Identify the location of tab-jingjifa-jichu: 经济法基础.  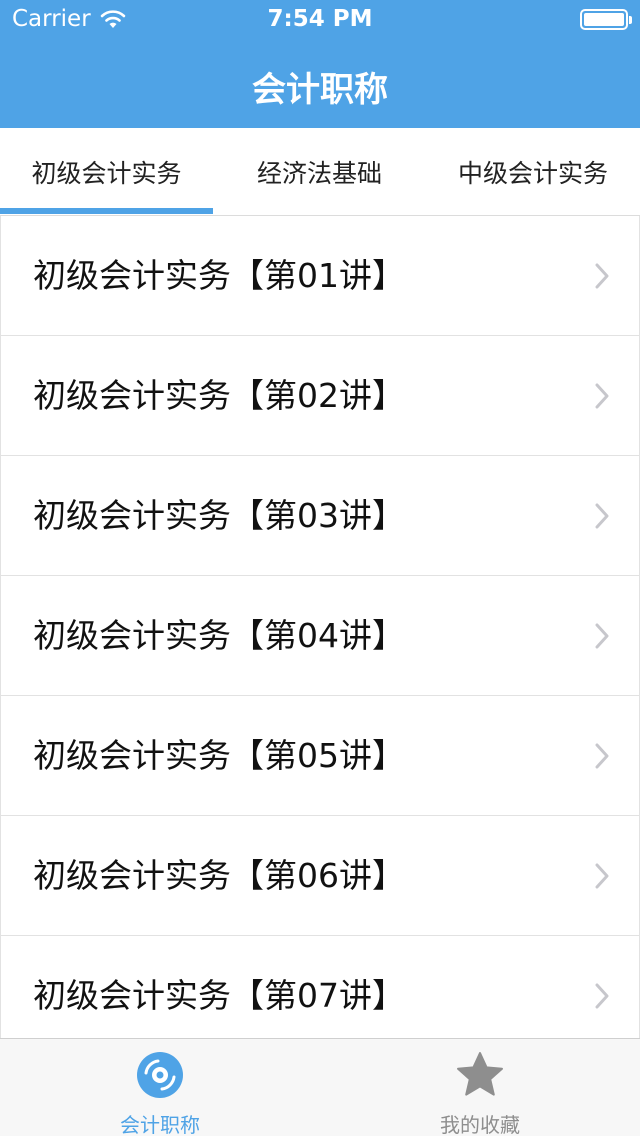
(319, 172).